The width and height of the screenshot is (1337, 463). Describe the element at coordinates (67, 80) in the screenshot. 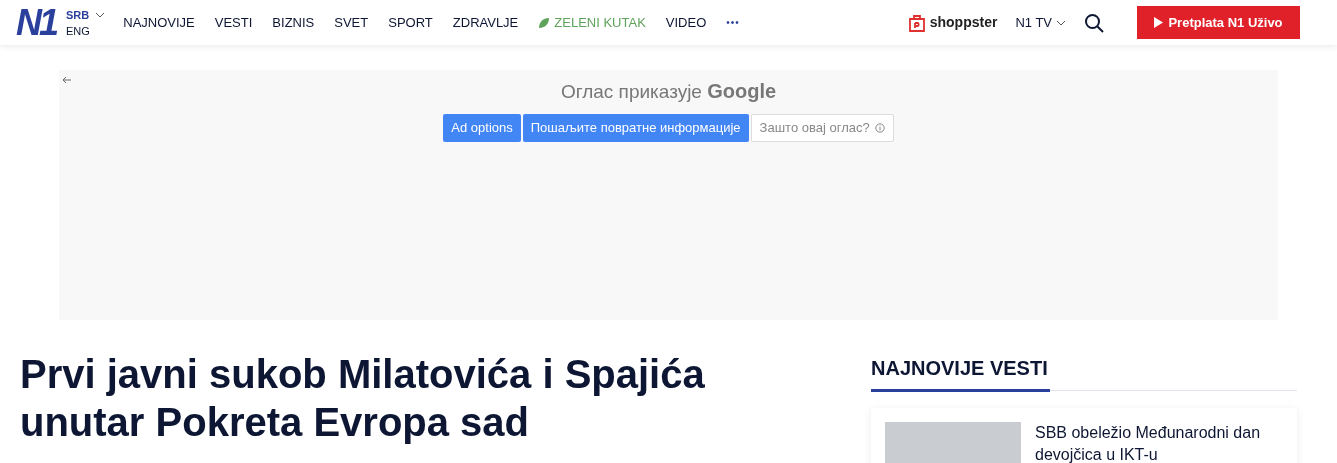

I see `back-arrow-icon` at that location.